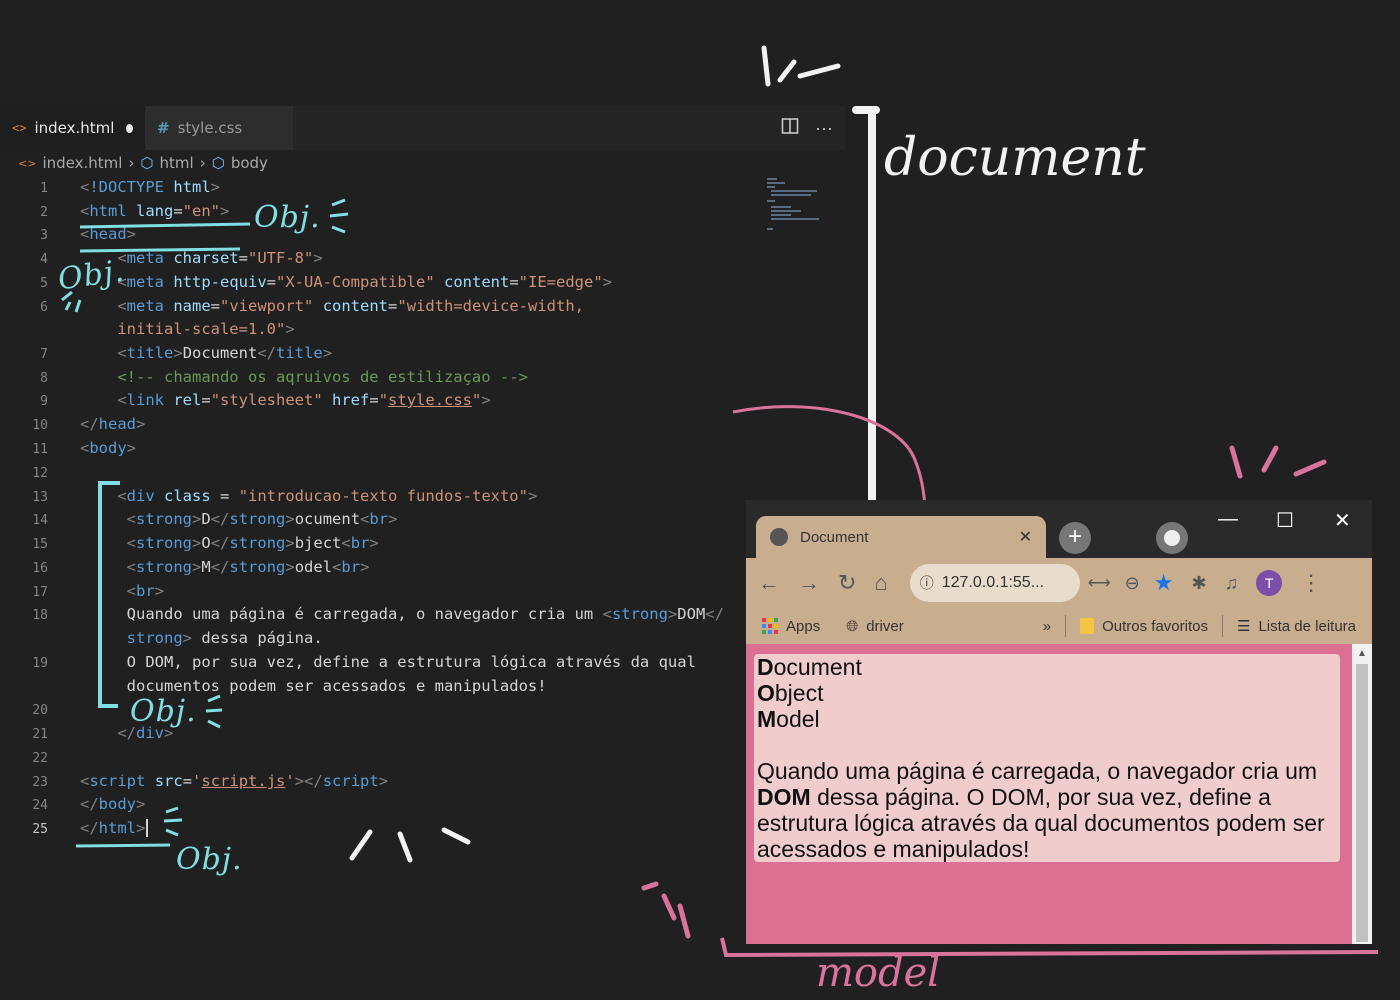 The width and height of the screenshot is (1400, 1000). What do you see at coordinates (1228, 519) in the screenshot?
I see `minimize-button: —` at bounding box center [1228, 519].